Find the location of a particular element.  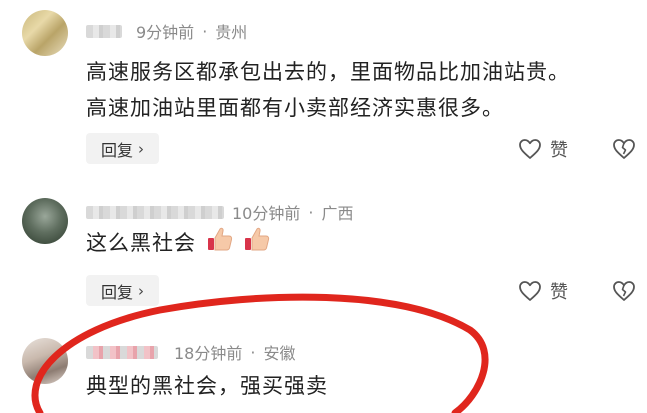

comment-location: 贵州 is located at coordinates (231, 32).